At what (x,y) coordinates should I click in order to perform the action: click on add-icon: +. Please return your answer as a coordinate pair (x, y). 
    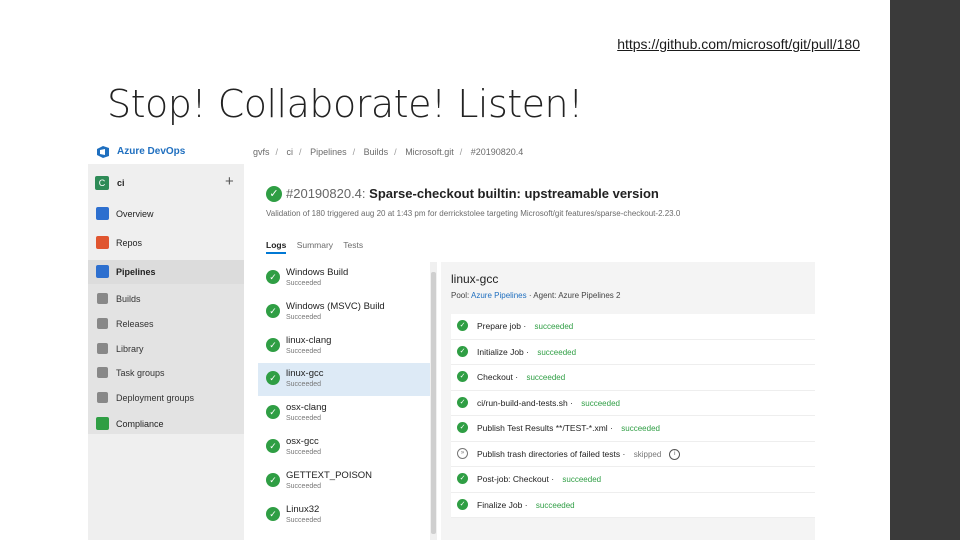
    Looking at the image, I should click on (229, 181).